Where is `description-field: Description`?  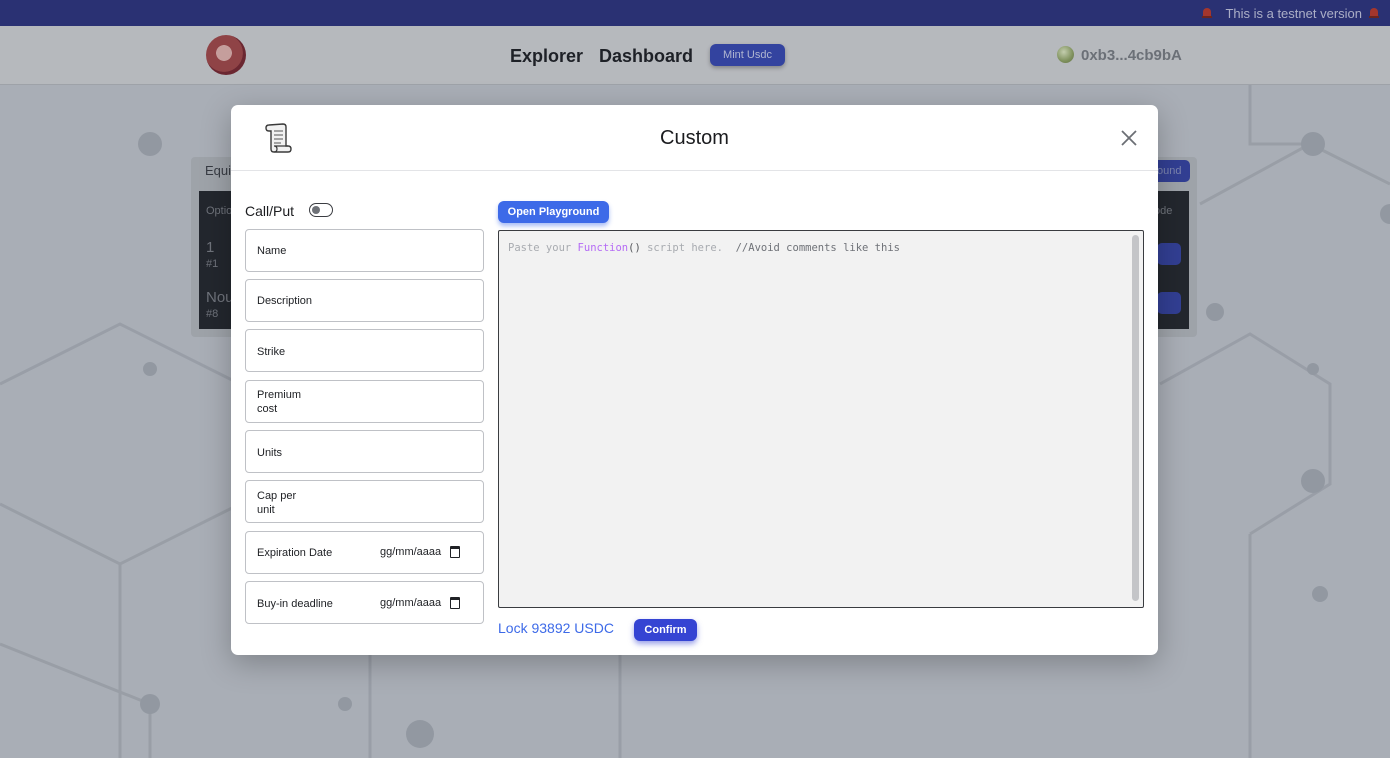
description-field: Description is located at coordinates (364, 300).